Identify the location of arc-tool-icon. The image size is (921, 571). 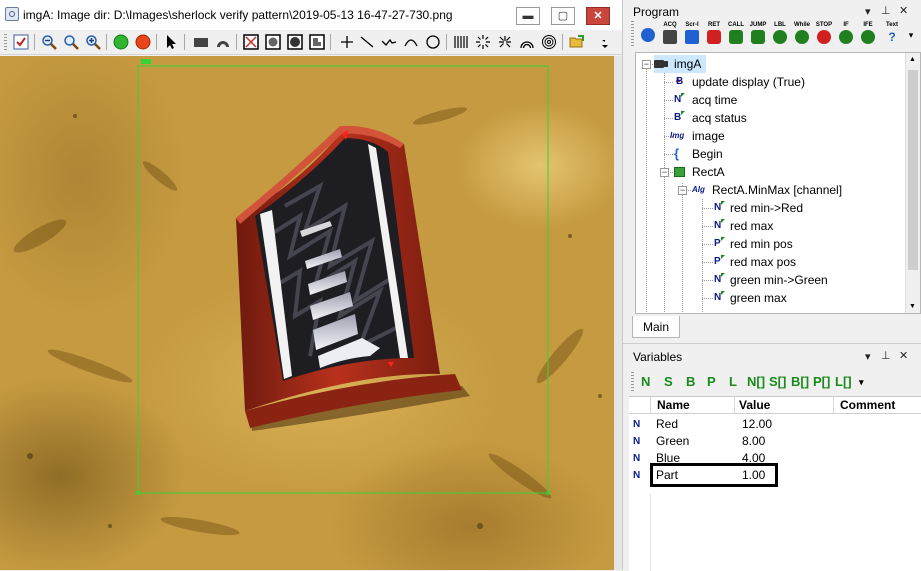
(411, 42).